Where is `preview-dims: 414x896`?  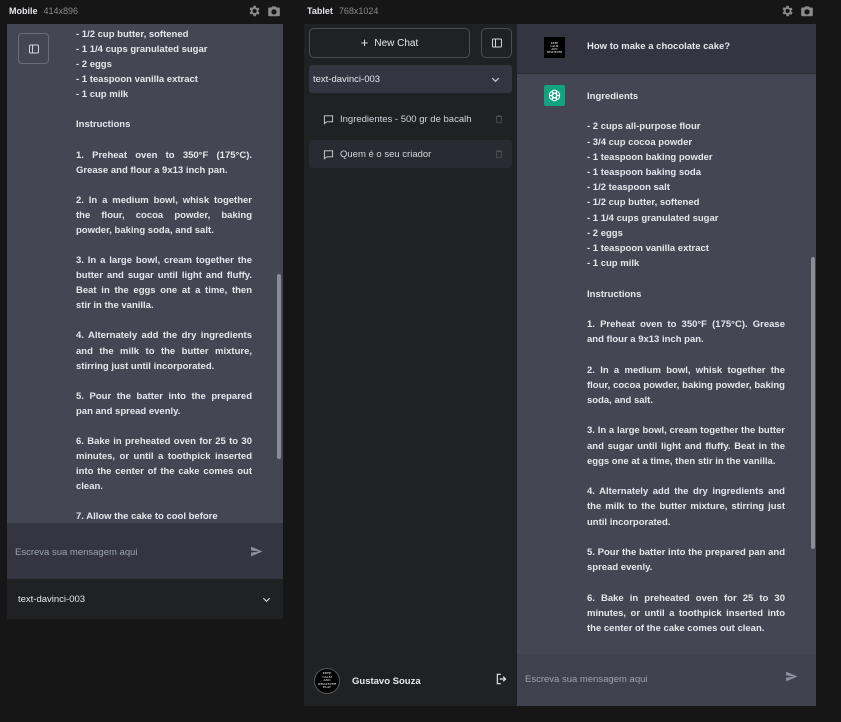 preview-dims: 414x896 is located at coordinates (61, 11).